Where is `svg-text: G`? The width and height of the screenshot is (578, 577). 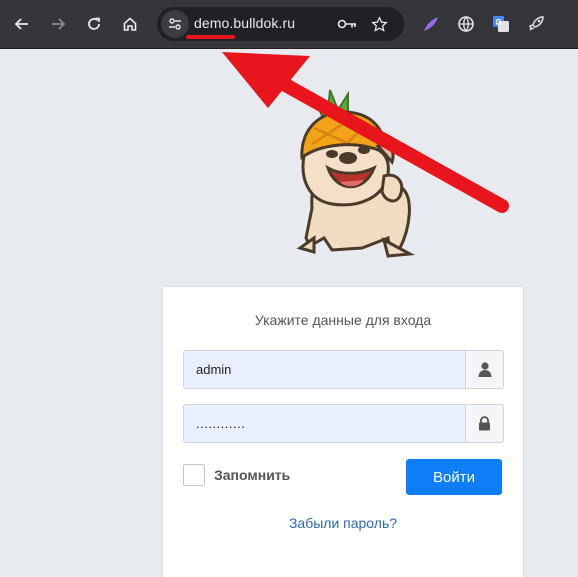
svg-text: G is located at coordinates (499, 22).